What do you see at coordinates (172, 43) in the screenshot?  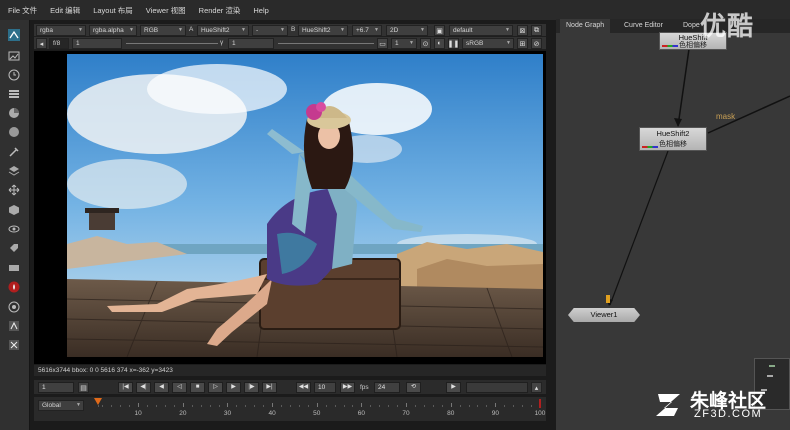 I see `exposure-slider` at bounding box center [172, 43].